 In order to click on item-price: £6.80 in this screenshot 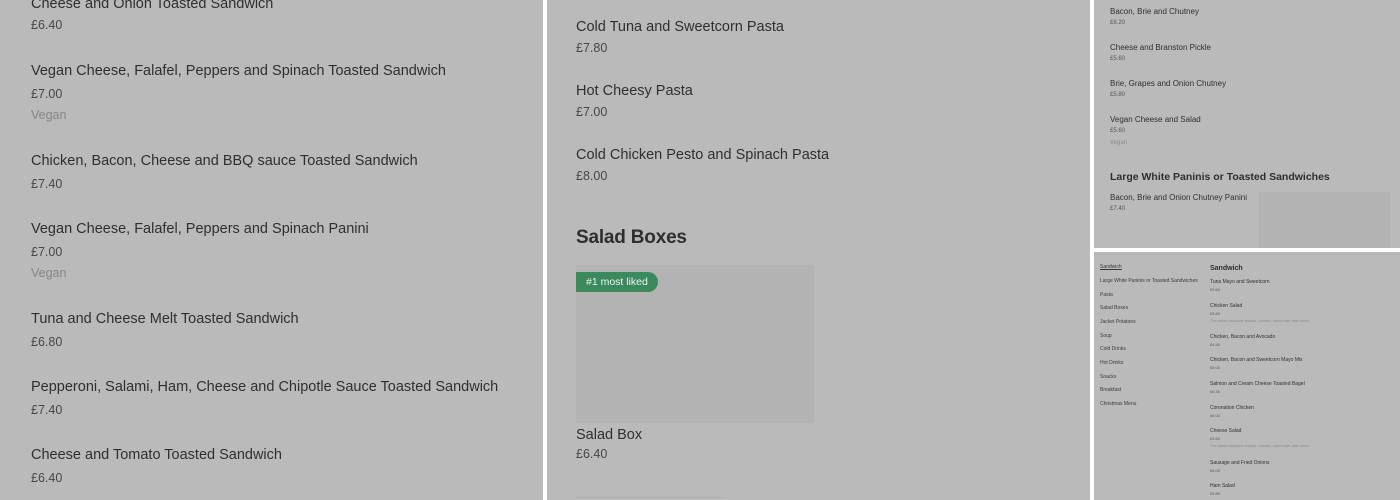, I will do `click(47, 342)`.